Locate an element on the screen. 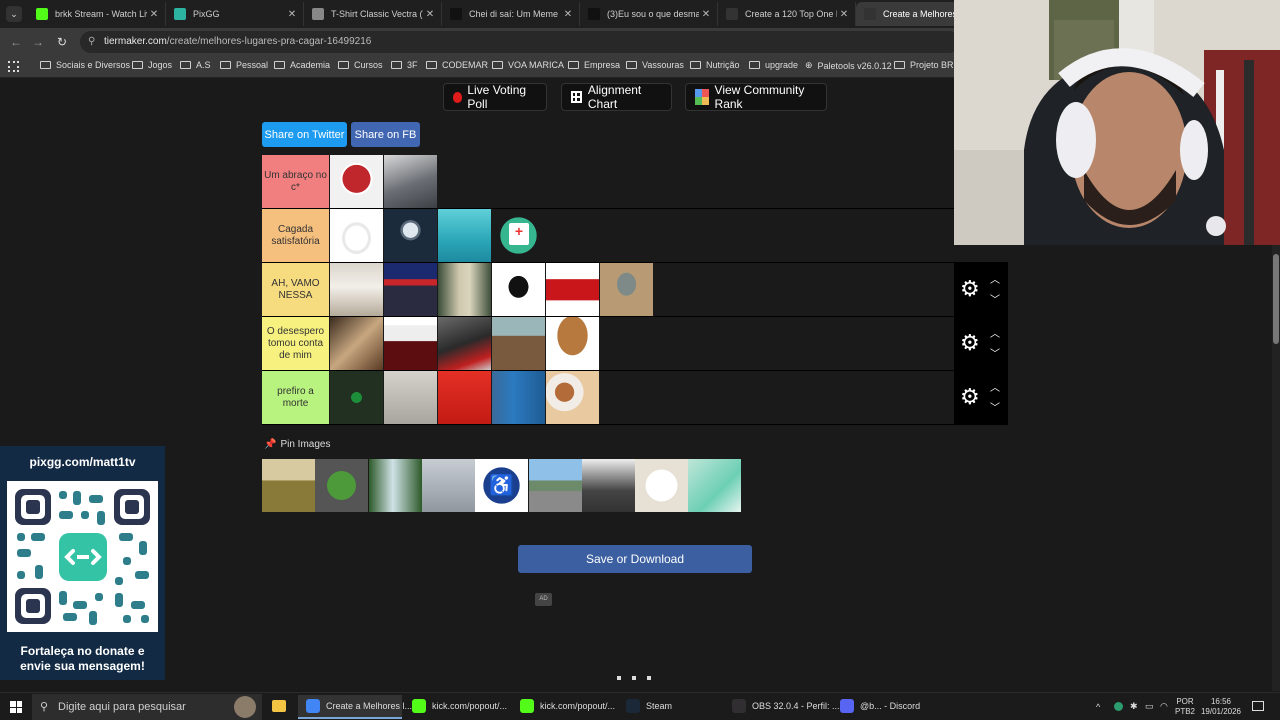 This screenshot has width=1280, height=720. bookmark-item: ⊕ Paletools v26.0.12 is located at coordinates (848, 65).